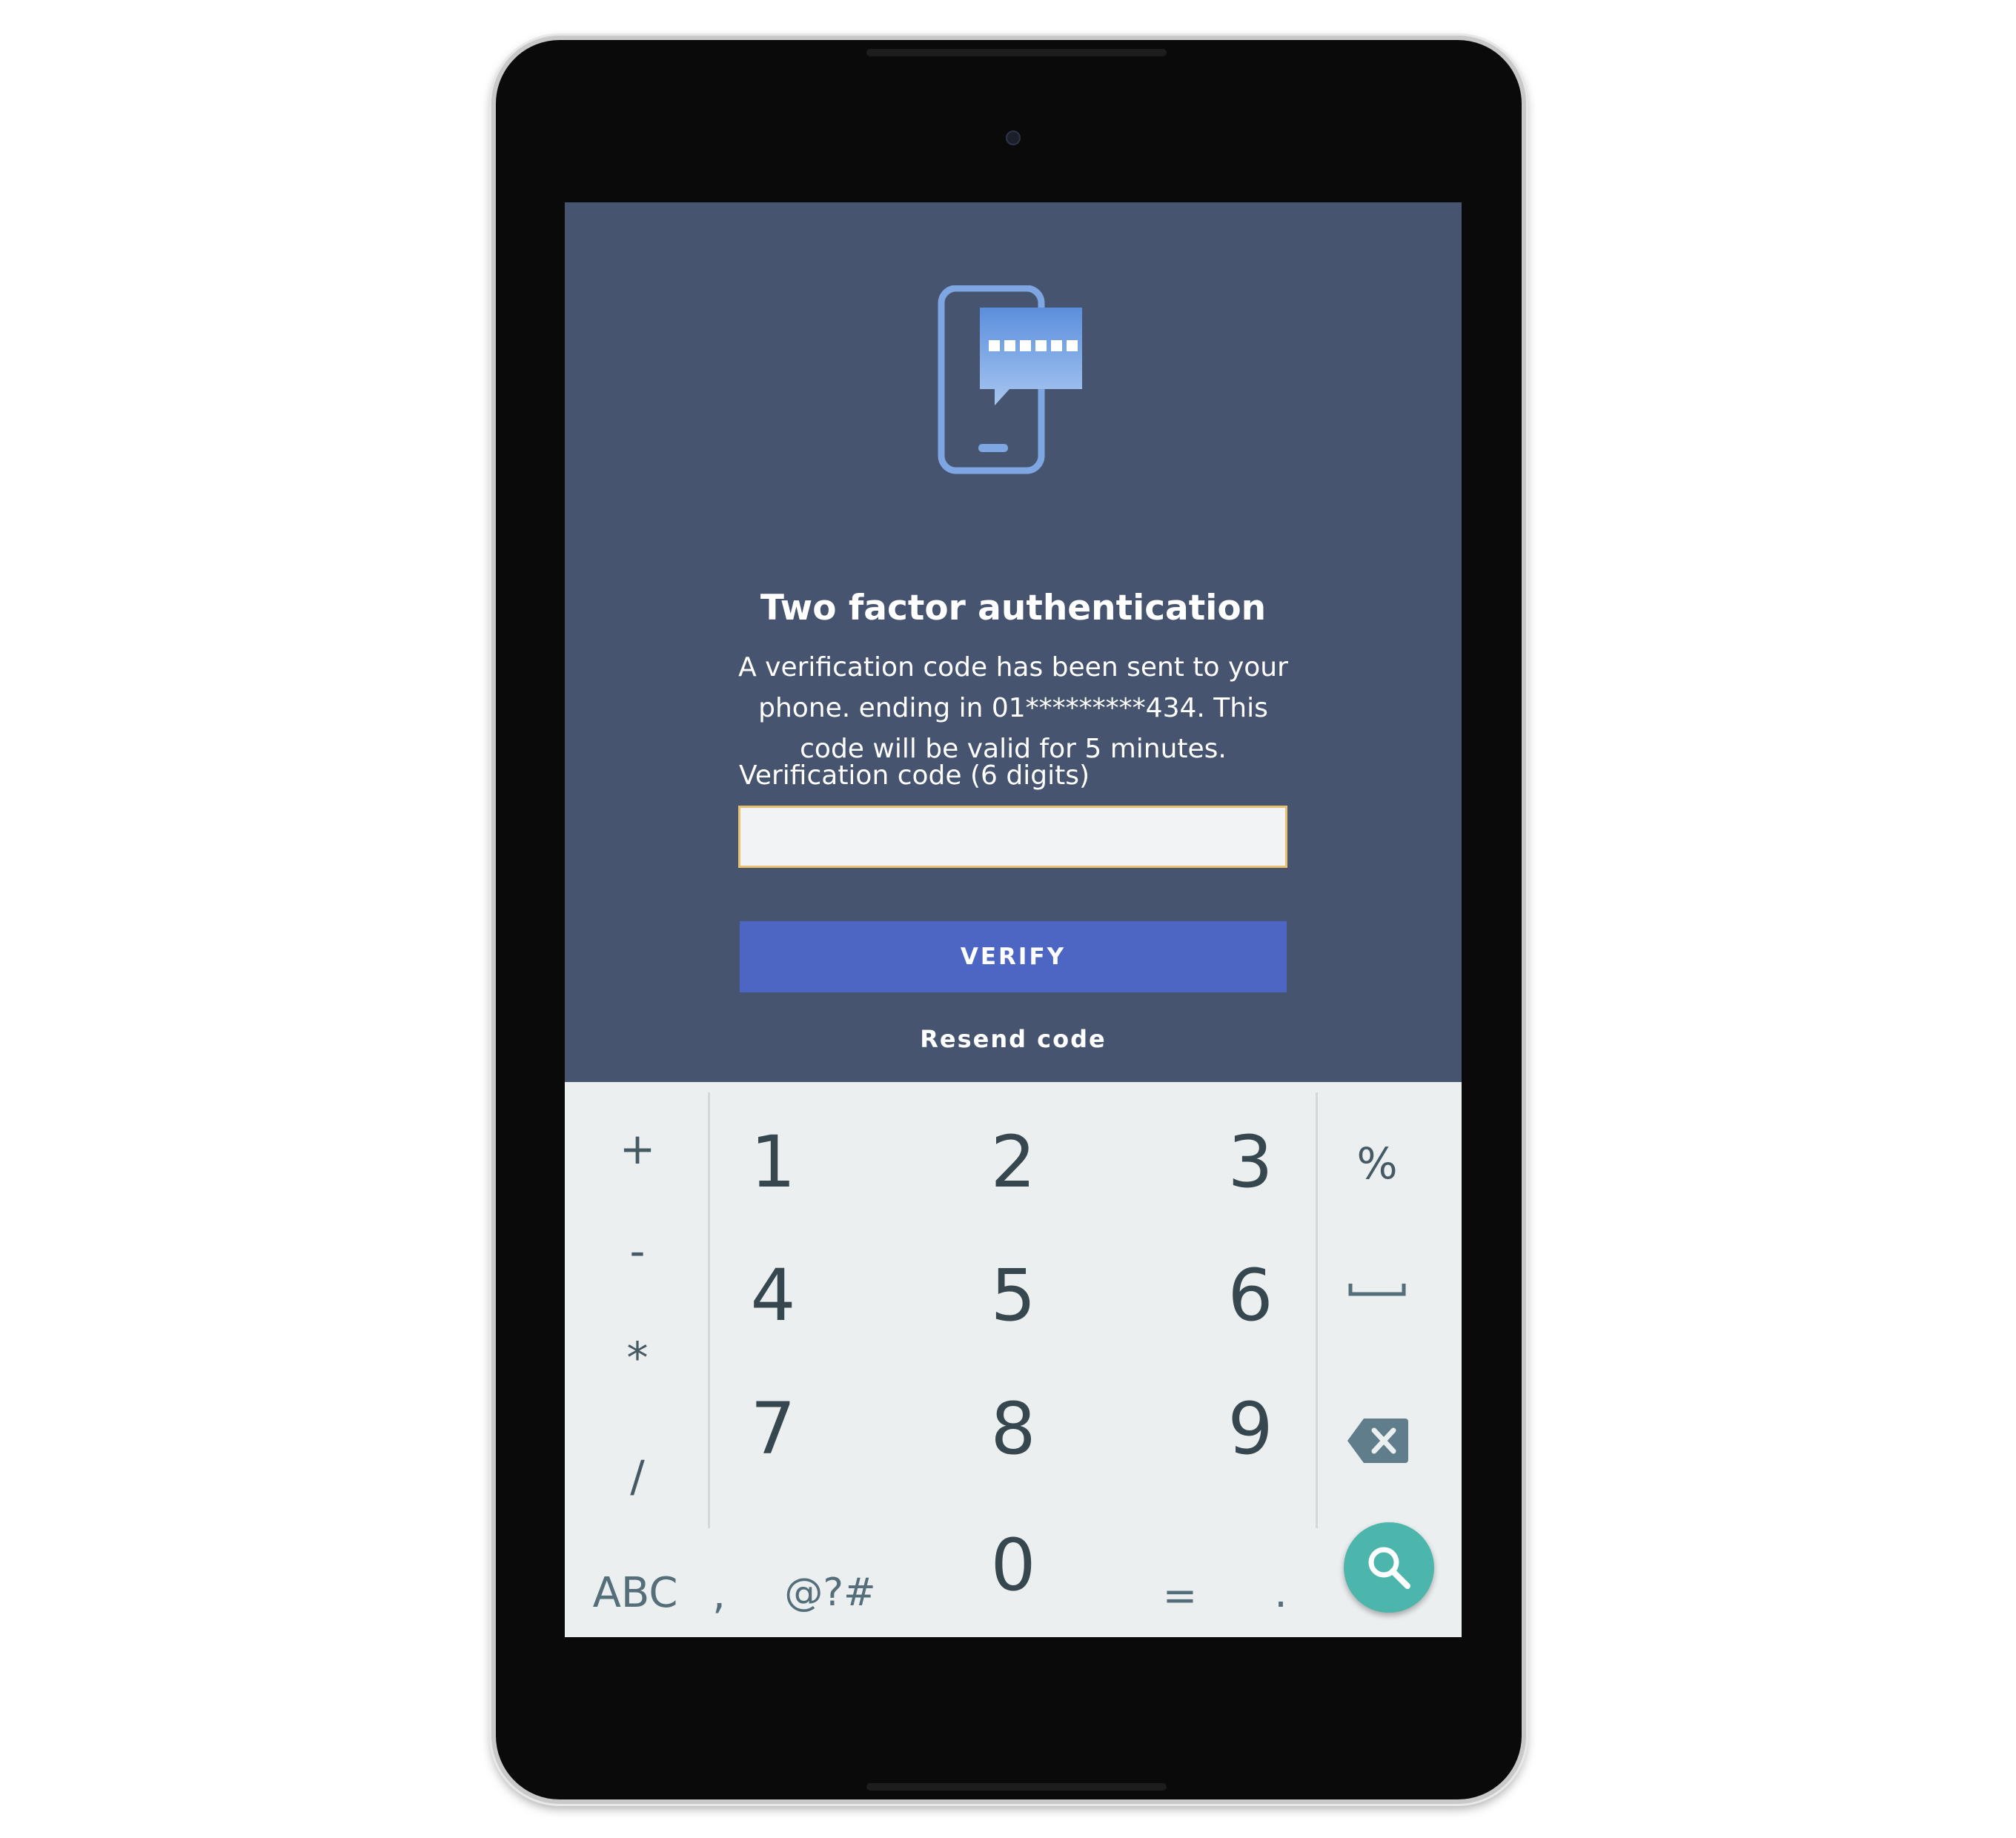  I want to click on key-plus: +, so click(637, 1149).